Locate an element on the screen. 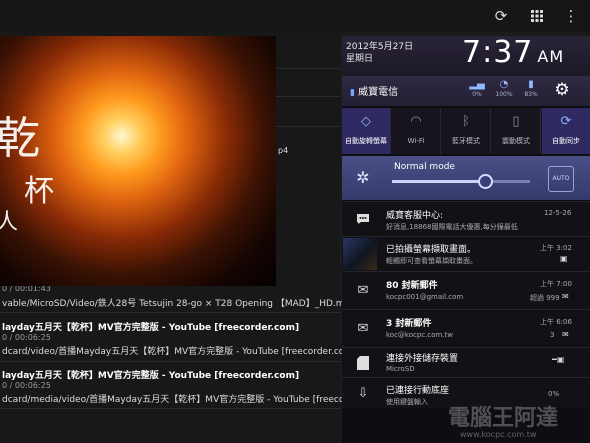 The image size is (590, 443). carrier-name: 威寶電信 is located at coordinates (378, 92).